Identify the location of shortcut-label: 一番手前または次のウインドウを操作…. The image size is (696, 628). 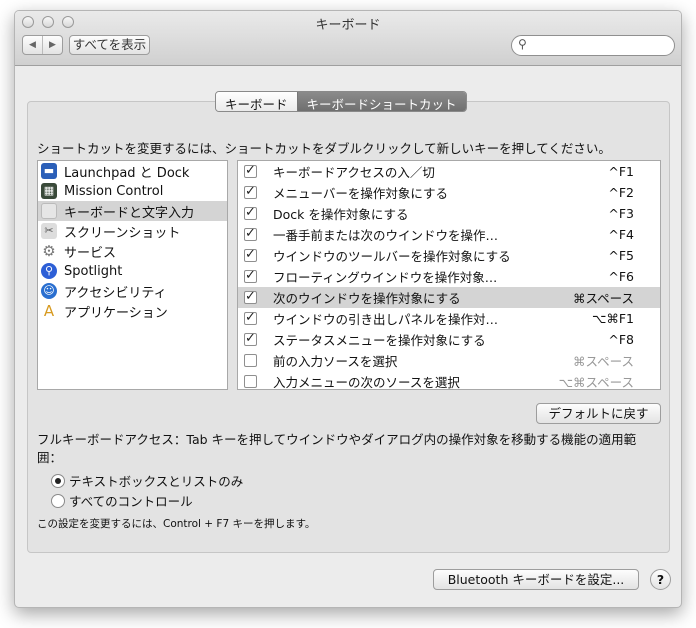
(386, 235).